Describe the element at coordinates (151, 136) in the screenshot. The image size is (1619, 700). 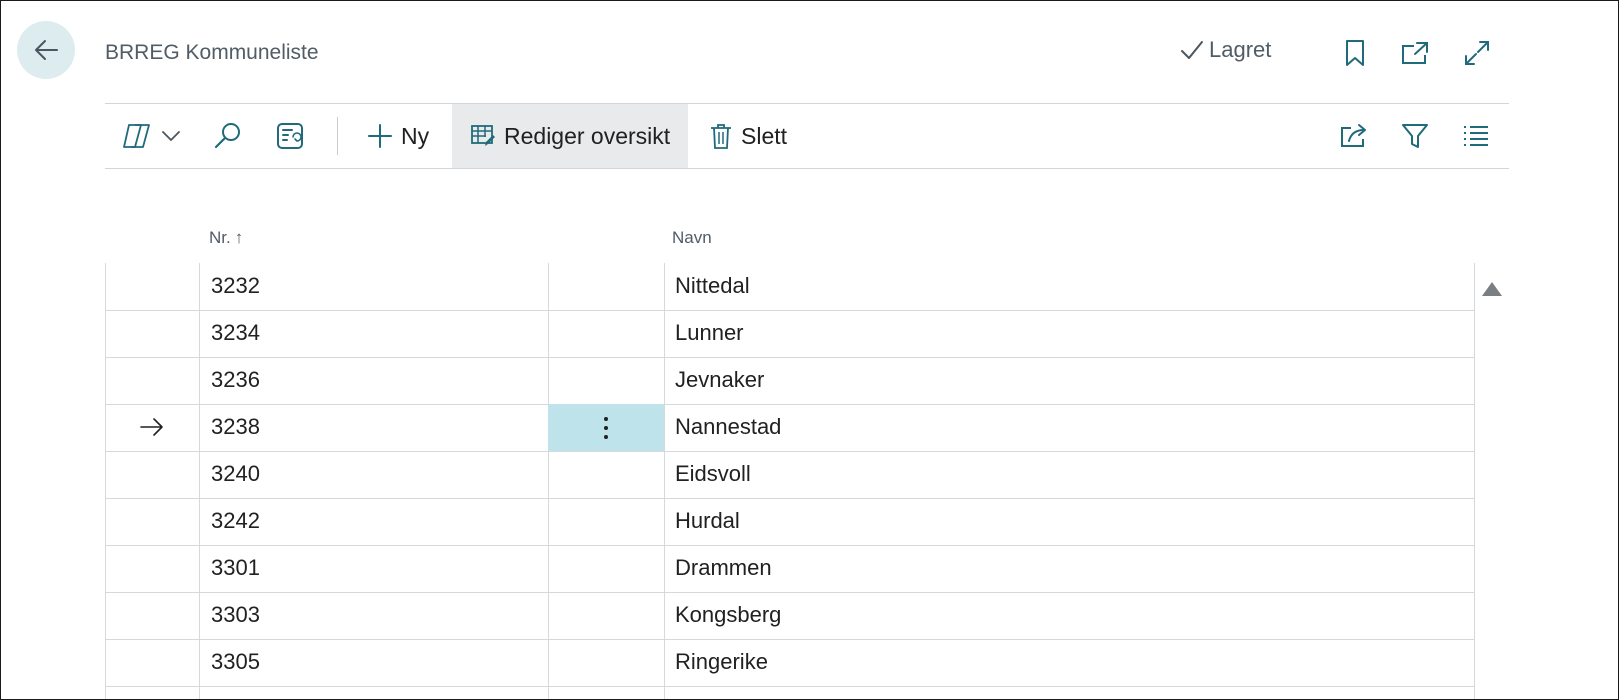
I see `copilot-menu-button` at that location.